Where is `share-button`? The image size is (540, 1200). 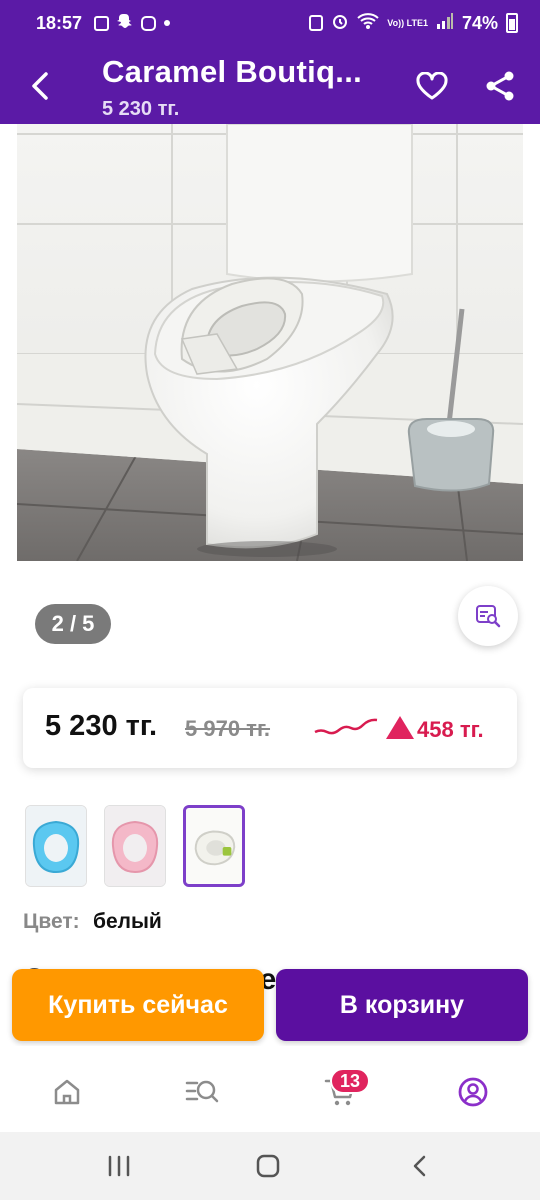 share-button is located at coordinates (500, 86).